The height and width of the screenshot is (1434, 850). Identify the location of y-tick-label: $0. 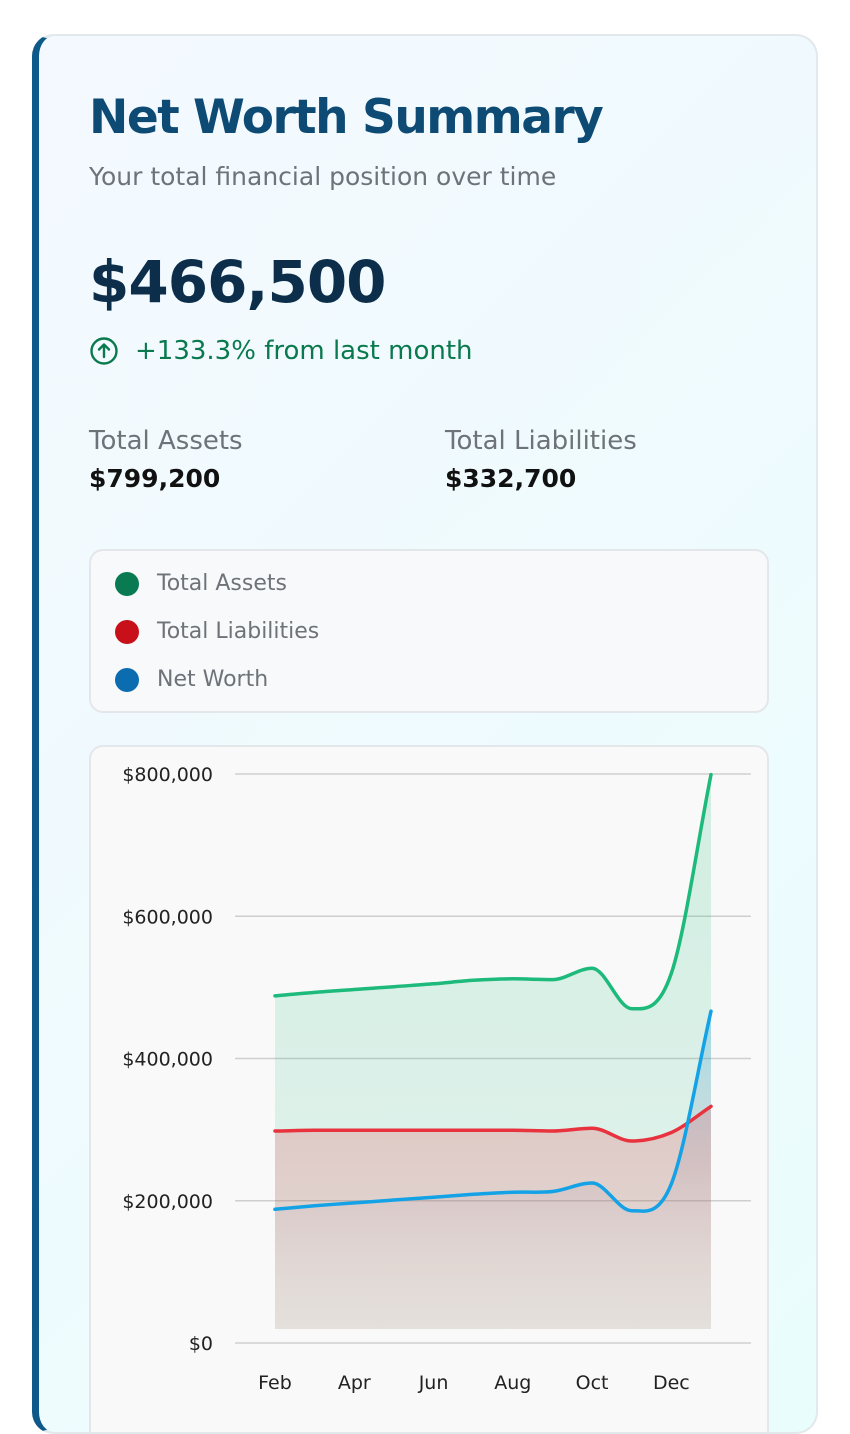
(201, 1344).